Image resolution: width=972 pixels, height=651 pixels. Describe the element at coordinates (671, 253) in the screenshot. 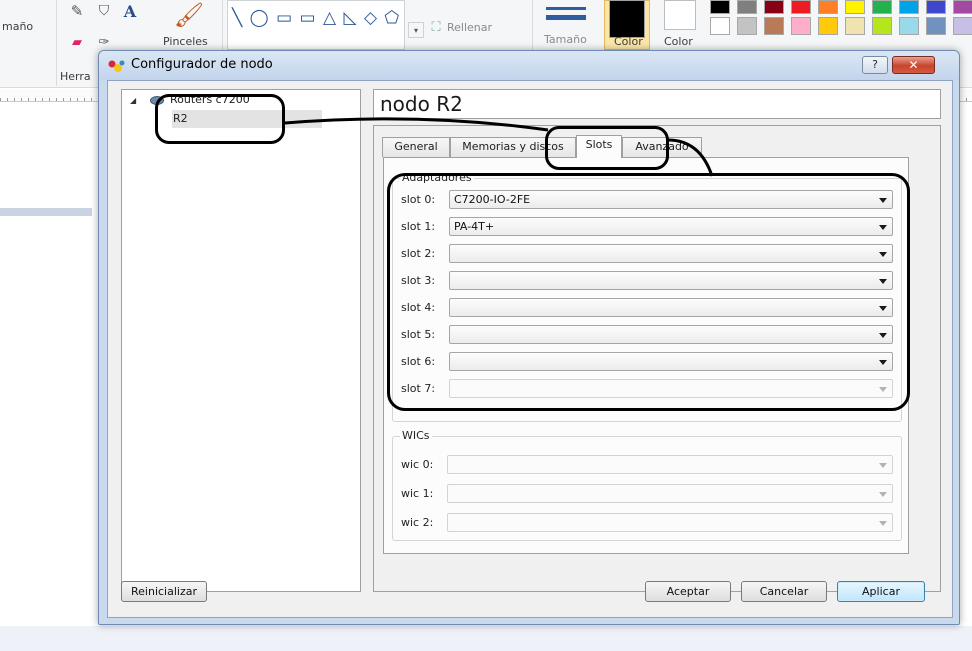

I see `slot-2-select` at that location.